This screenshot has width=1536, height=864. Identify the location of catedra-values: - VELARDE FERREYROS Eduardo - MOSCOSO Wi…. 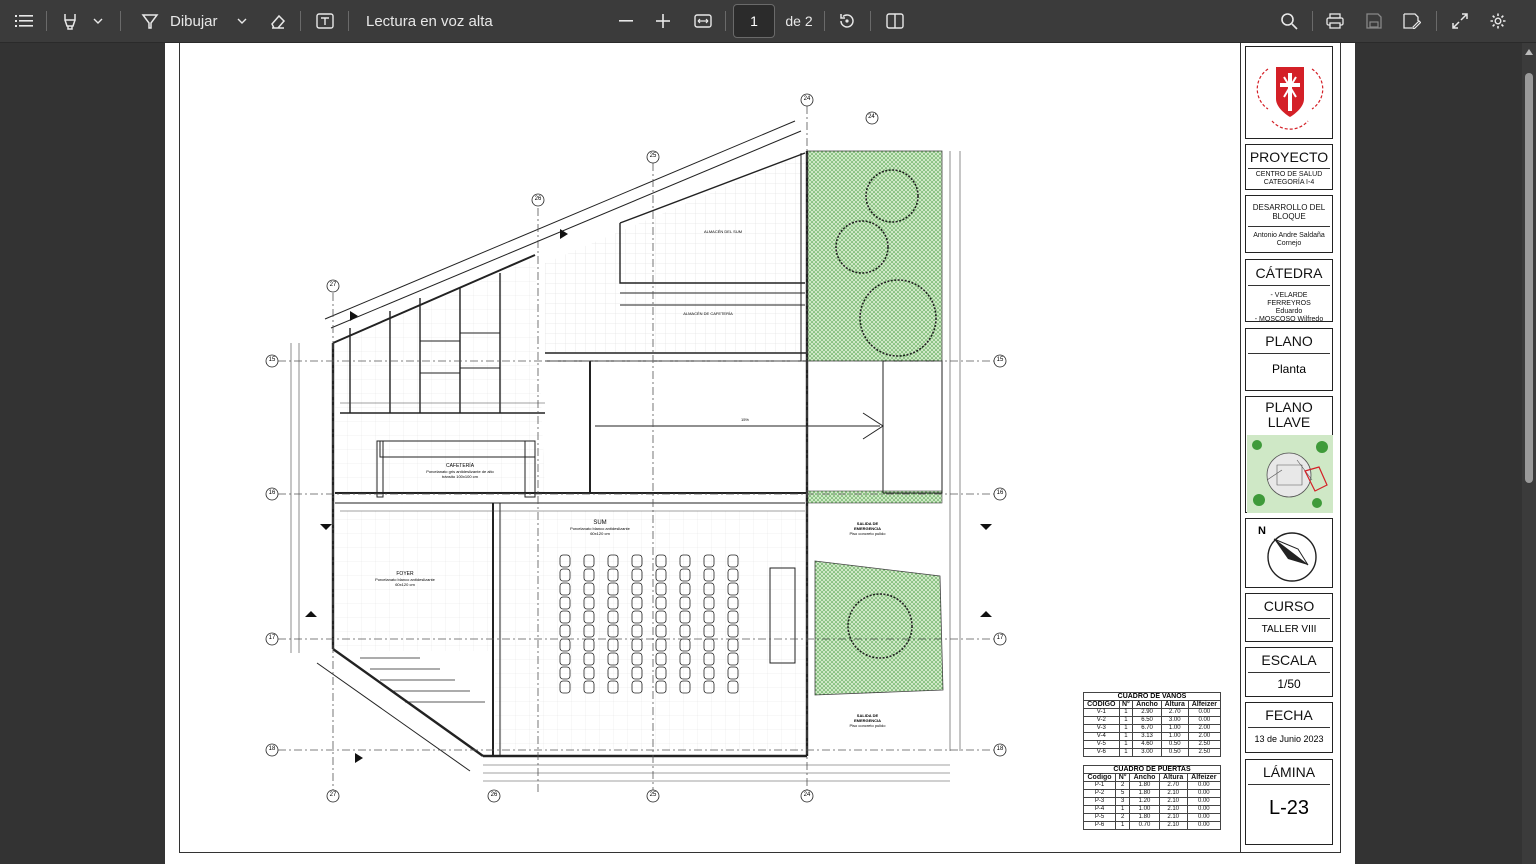
(1289, 304).